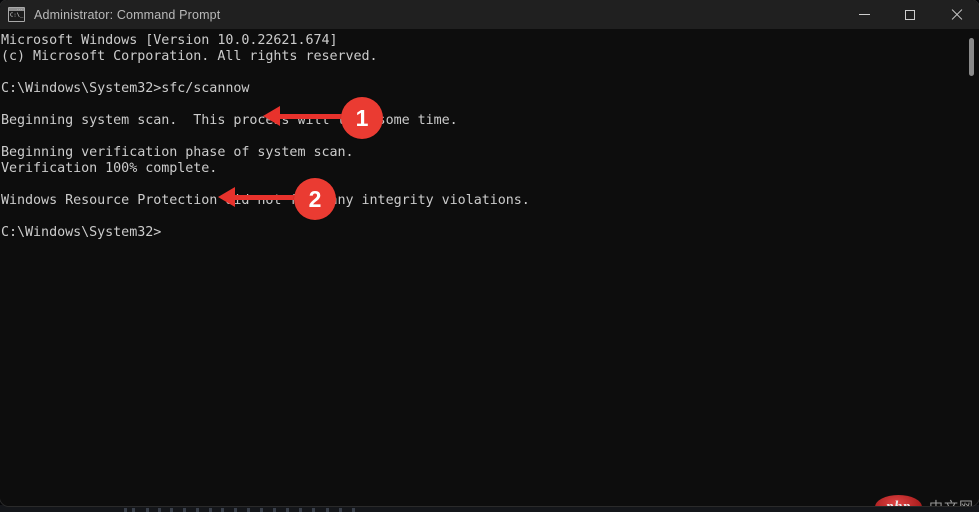  I want to click on annotation-badge-1: 1, so click(362, 118).